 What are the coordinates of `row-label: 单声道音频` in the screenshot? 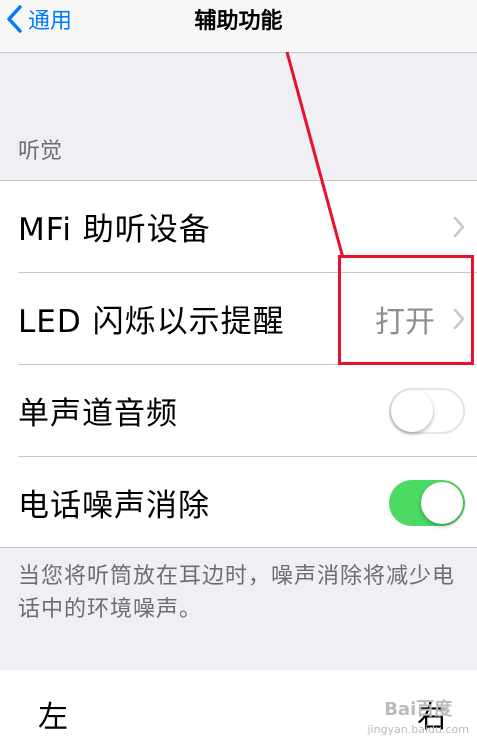 It's located at (98, 414).